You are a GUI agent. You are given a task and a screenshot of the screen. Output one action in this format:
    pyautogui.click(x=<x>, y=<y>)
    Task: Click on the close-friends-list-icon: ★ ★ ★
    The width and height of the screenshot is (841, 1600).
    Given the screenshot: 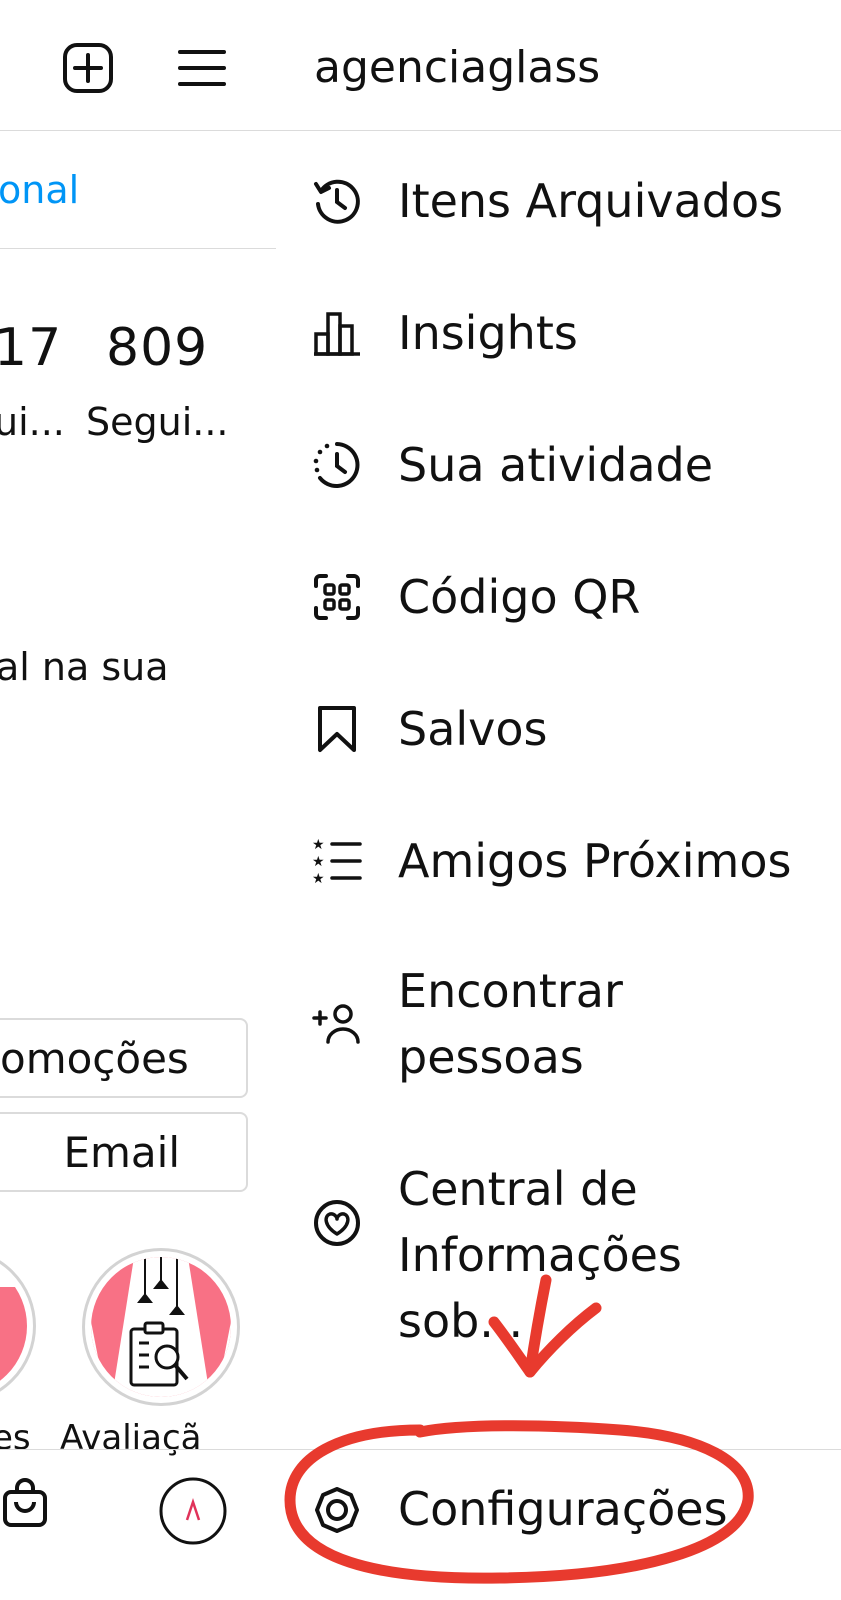 What is the action you would take?
    pyautogui.click(x=337, y=861)
    